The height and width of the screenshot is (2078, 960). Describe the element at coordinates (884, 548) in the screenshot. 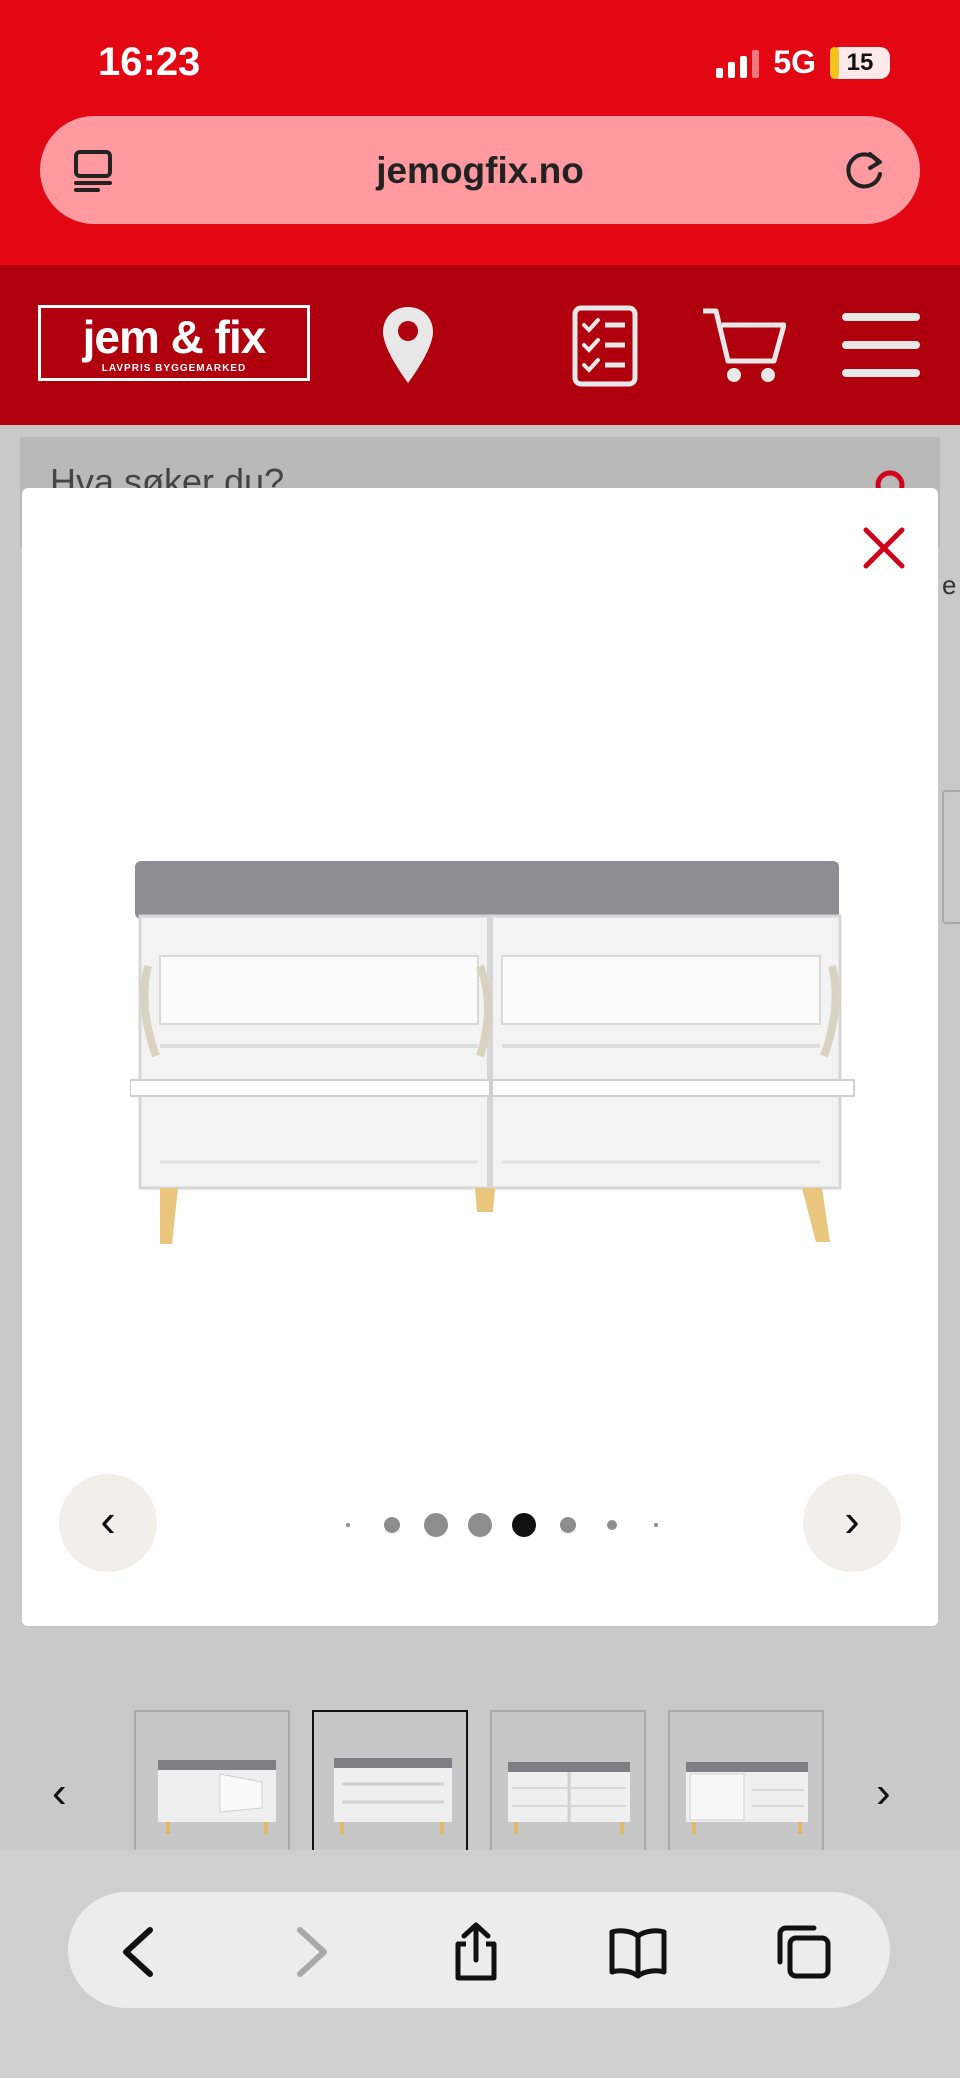

I see `close-icon` at that location.